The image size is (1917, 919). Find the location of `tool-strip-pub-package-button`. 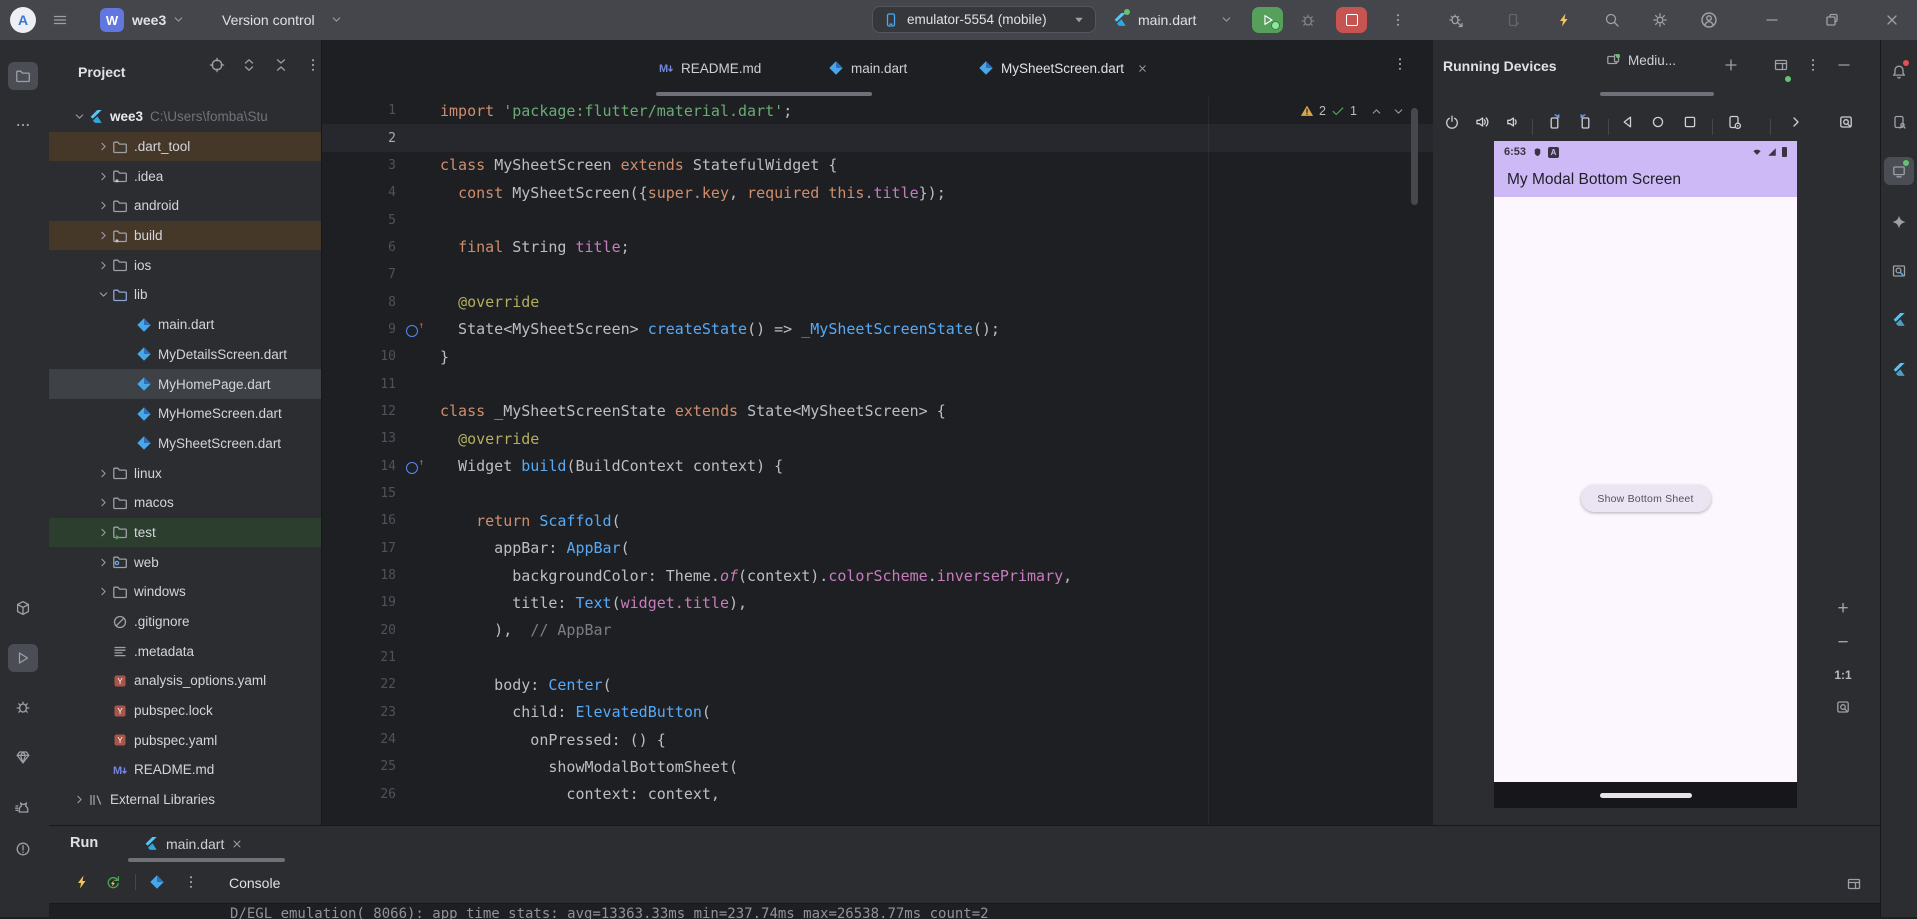

tool-strip-pub-package-button is located at coordinates (23, 608).